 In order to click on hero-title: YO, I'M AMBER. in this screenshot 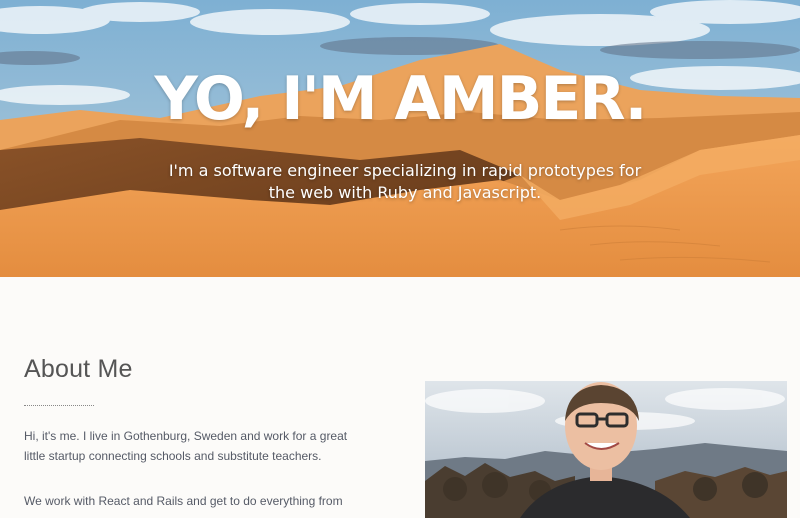, I will do `click(401, 99)`.